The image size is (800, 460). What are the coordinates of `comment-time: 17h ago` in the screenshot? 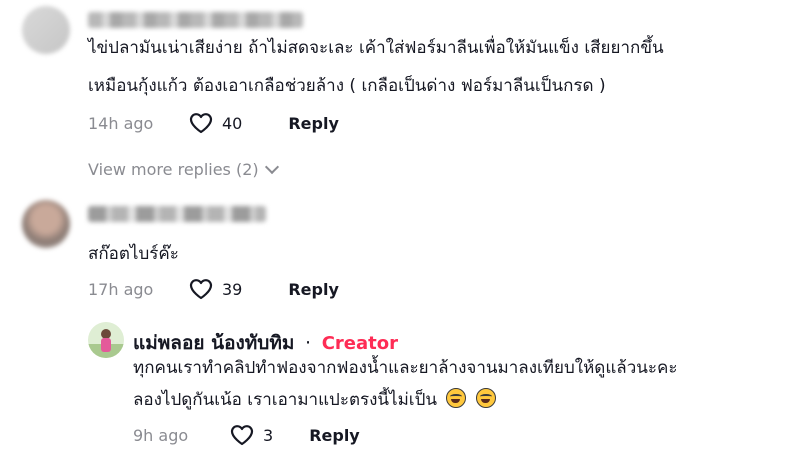 It's located at (121, 289).